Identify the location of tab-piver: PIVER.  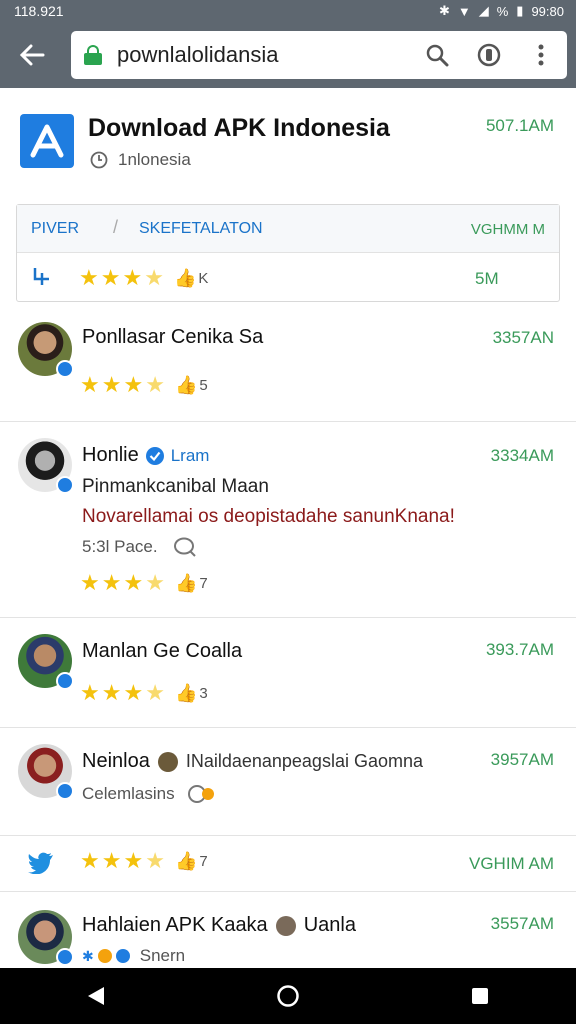
(55, 229).